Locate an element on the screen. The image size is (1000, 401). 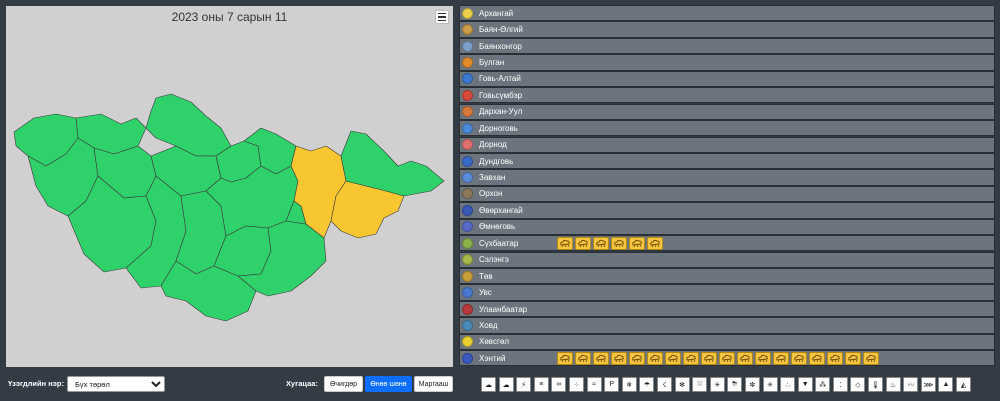
province-row: Дундговь is located at coordinates (727, 161).